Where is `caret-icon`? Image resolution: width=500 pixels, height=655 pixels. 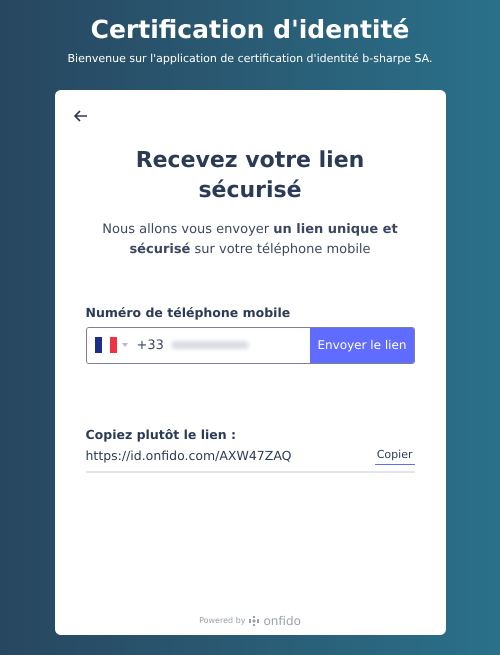 caret-icon is located at coordinates (125, 345).